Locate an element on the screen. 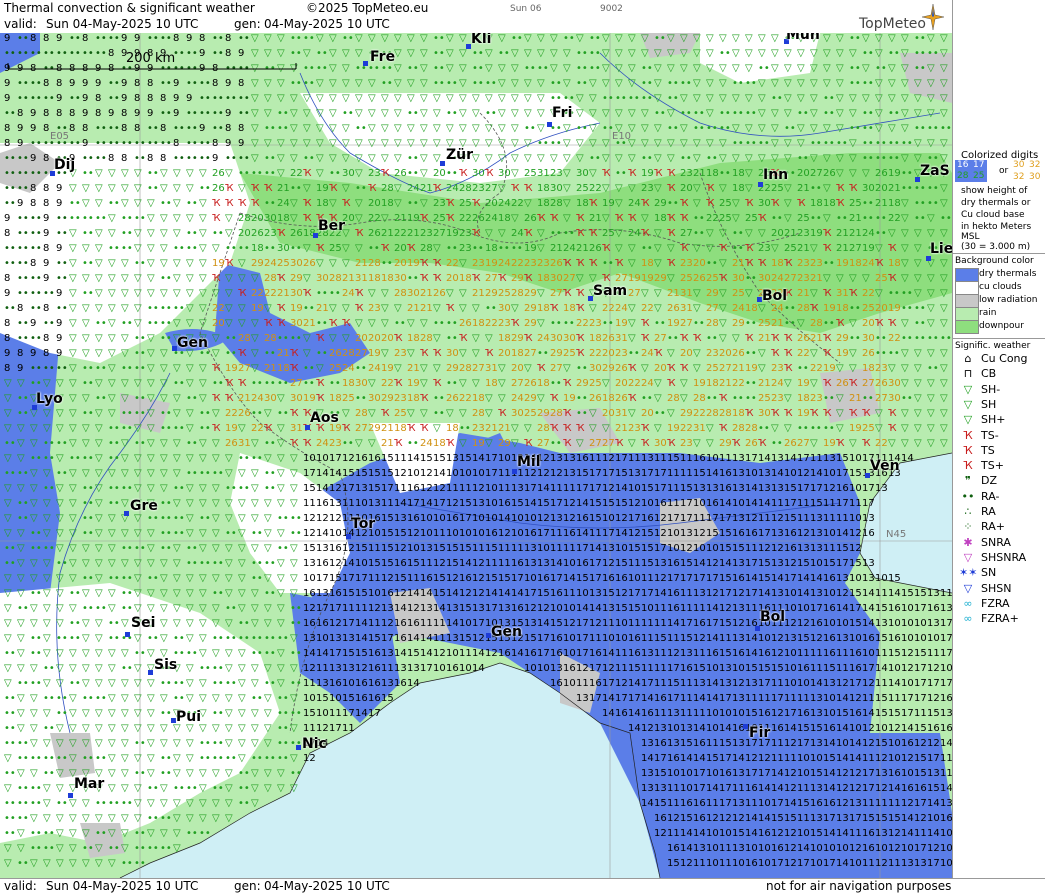  city-label-ber: Ber is located at coordinates (331, 226).